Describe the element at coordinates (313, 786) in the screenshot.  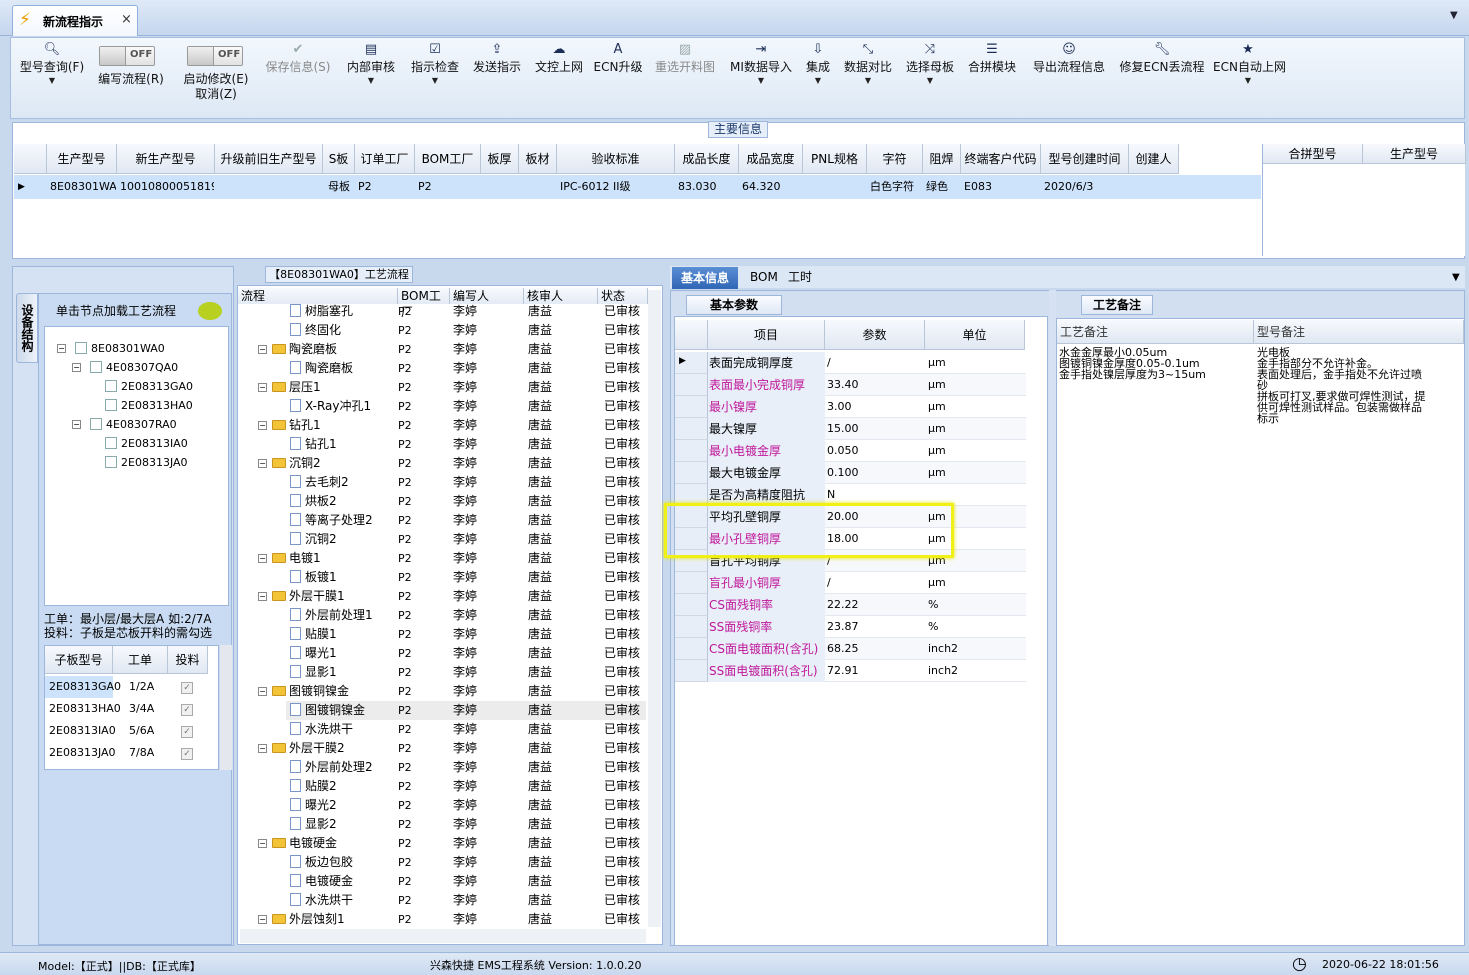
I see `flow-step: 贴膜2` at that location.